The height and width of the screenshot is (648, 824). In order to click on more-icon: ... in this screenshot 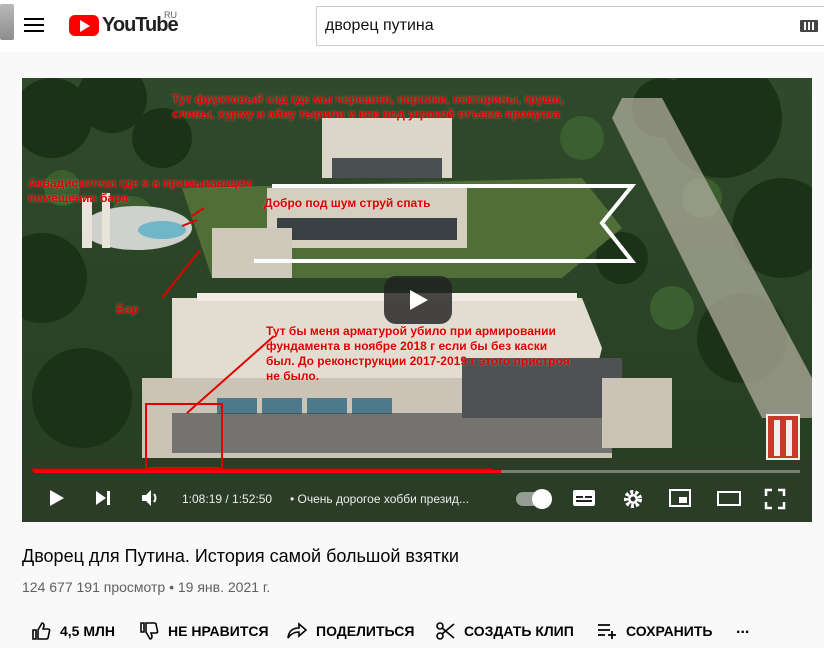, I will do `click(743, 628)`.